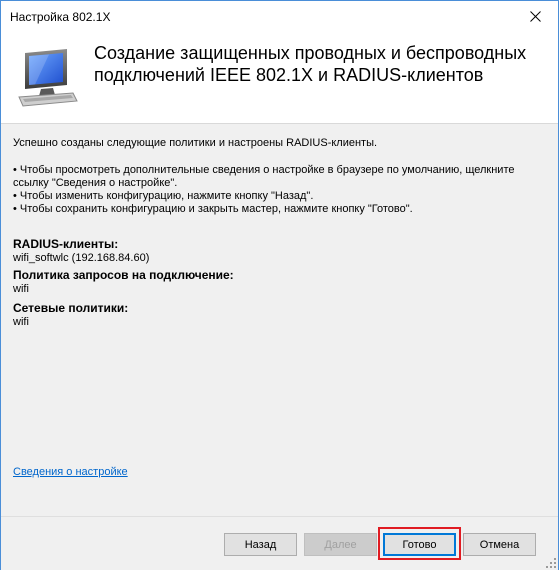 This screenshot has height=570, width=559. I want to click on next-button: Далее, so click(340, 544).